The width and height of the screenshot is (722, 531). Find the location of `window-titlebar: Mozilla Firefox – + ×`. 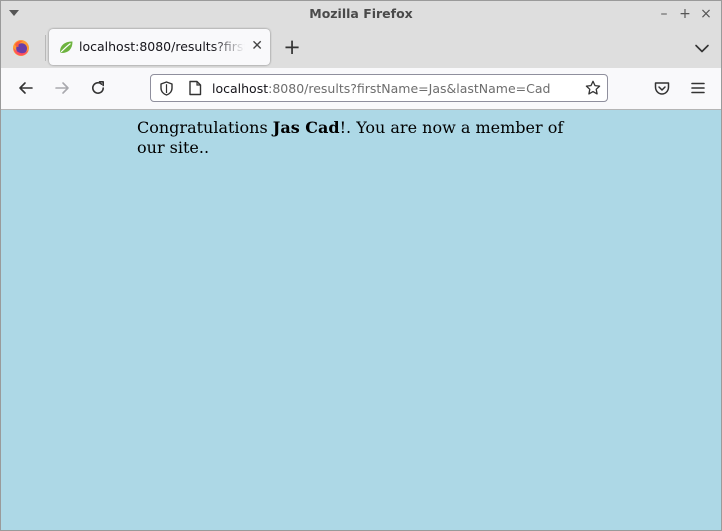

window-titlebar: Mozilla Firefox – + × is located at coordinates (361, 14).